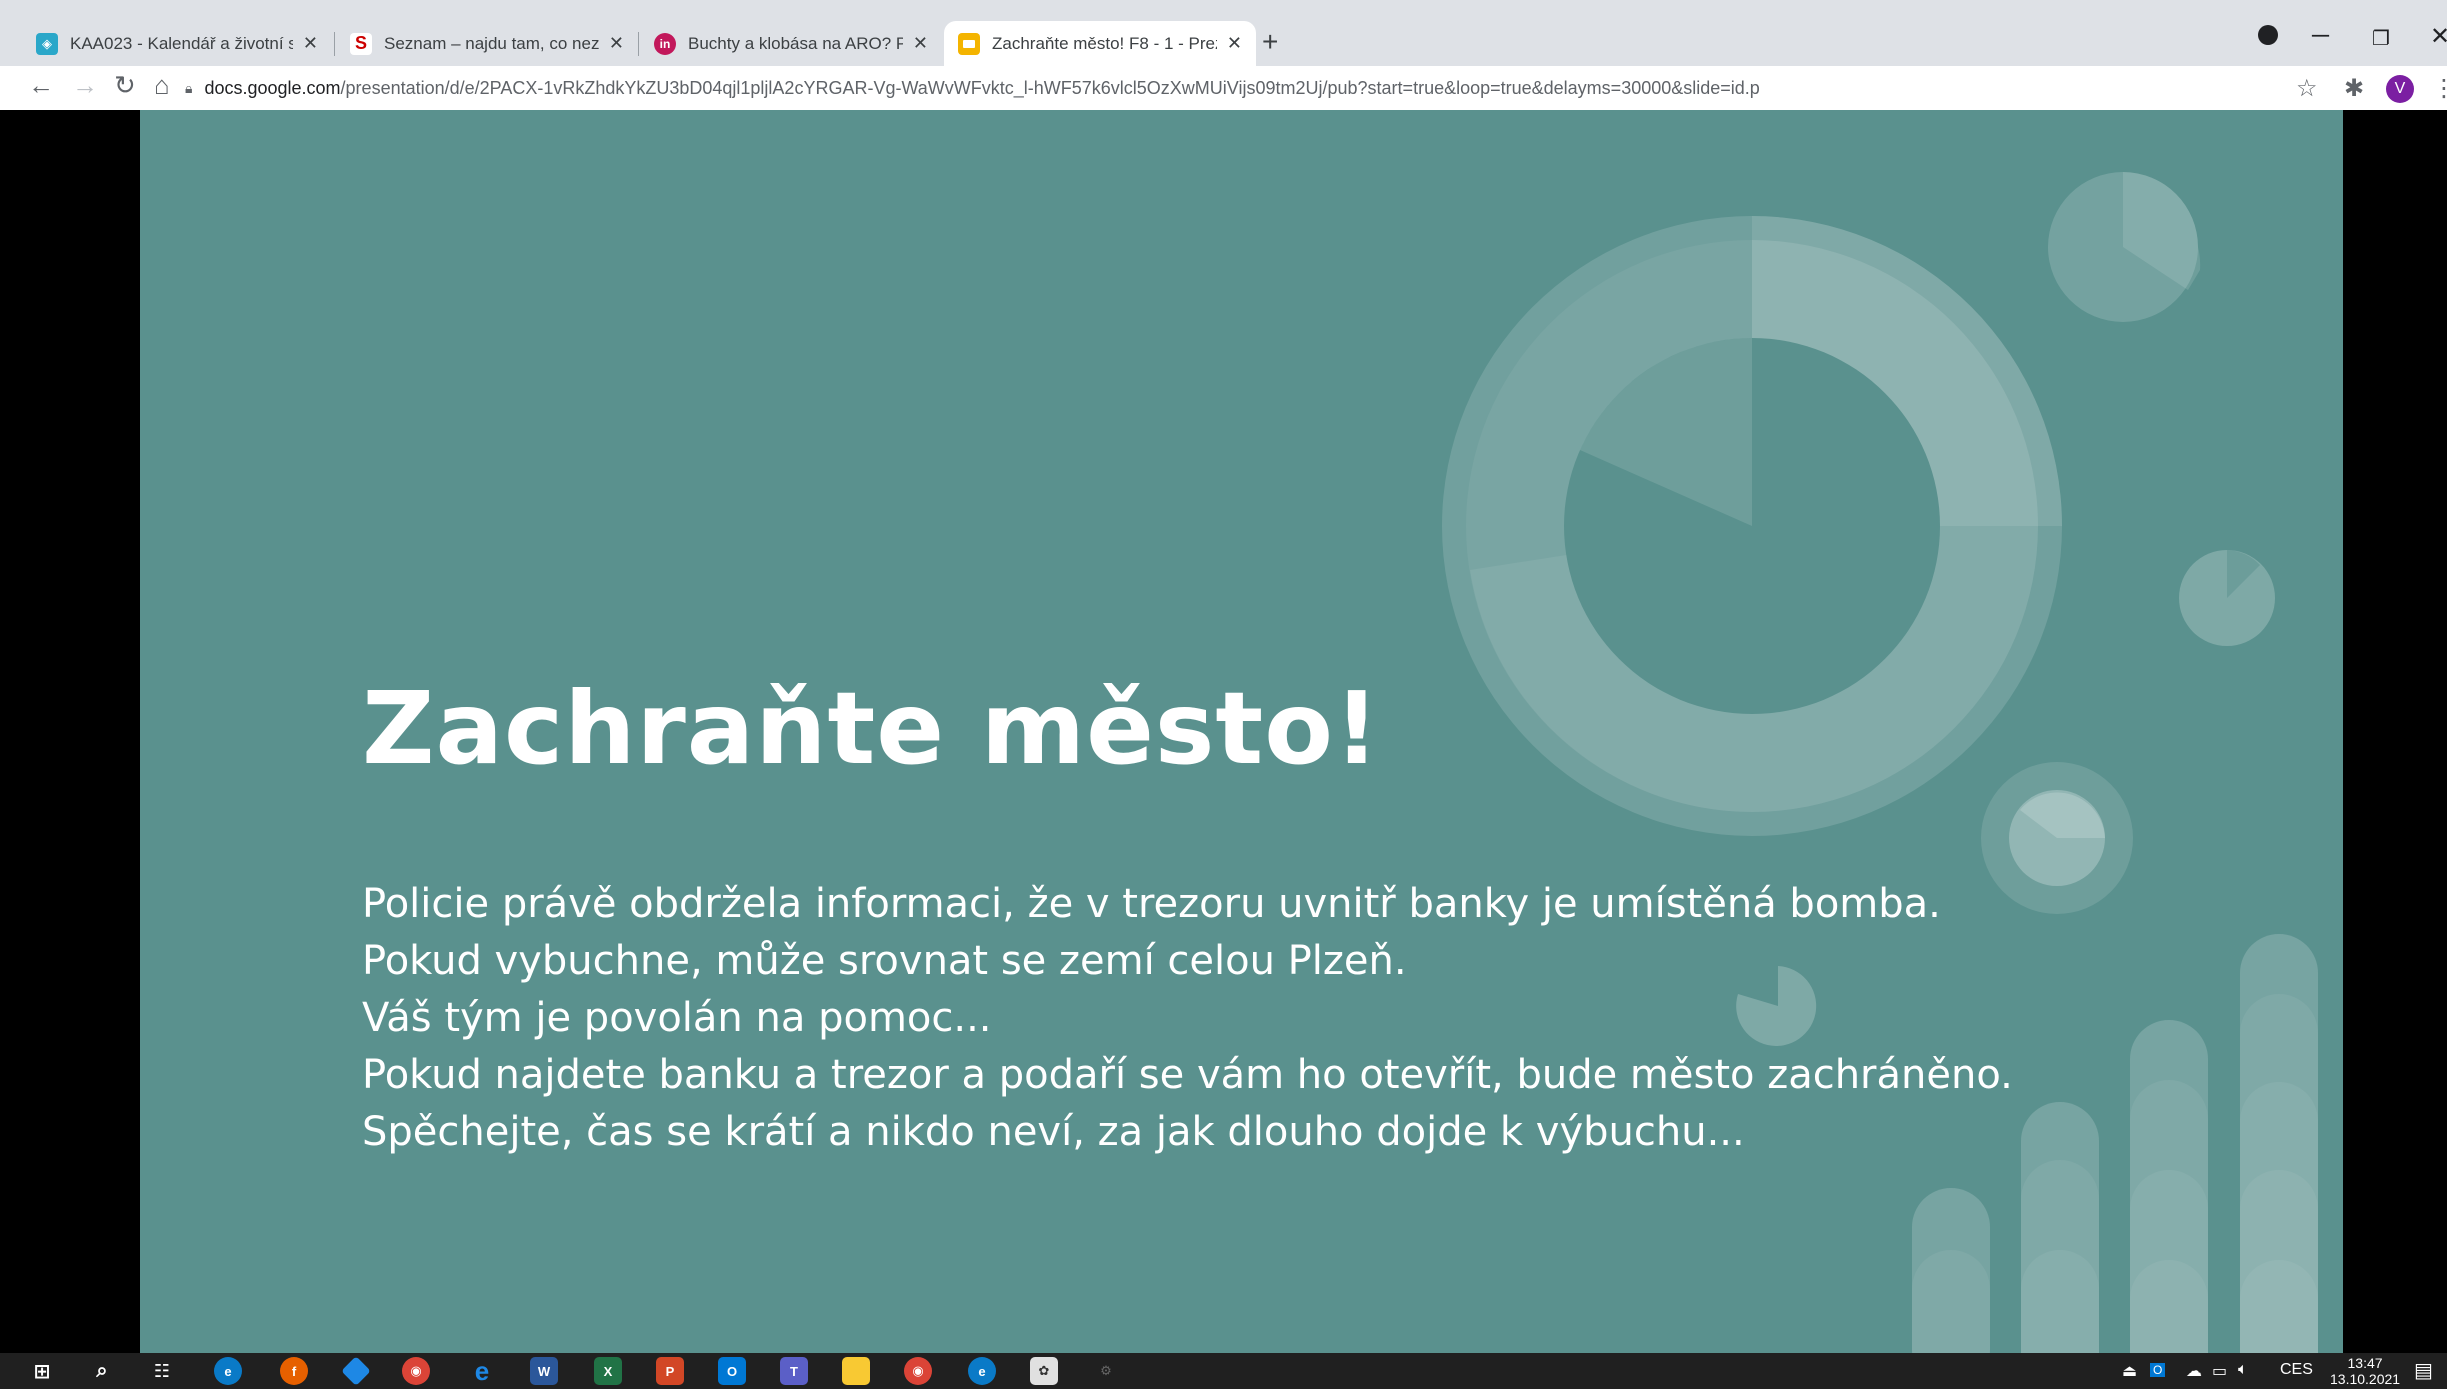  What do you see at coordinates (2320, 36) in the screenshot?
I see `minimize-icon: ─` at bounding box center [2320, 36].